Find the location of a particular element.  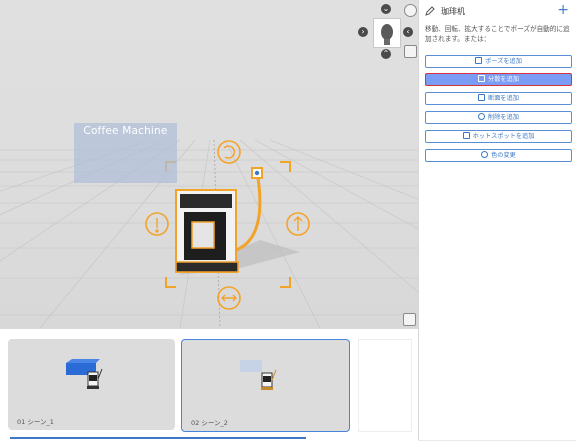

hotspot-icon is located at coordinates (466, 135).